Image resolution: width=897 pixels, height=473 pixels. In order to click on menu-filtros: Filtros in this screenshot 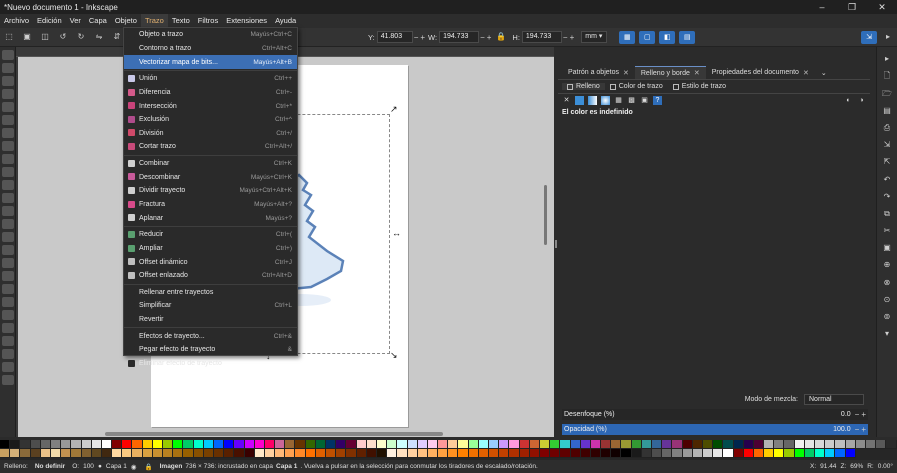, I will do `click(208, 21)`.